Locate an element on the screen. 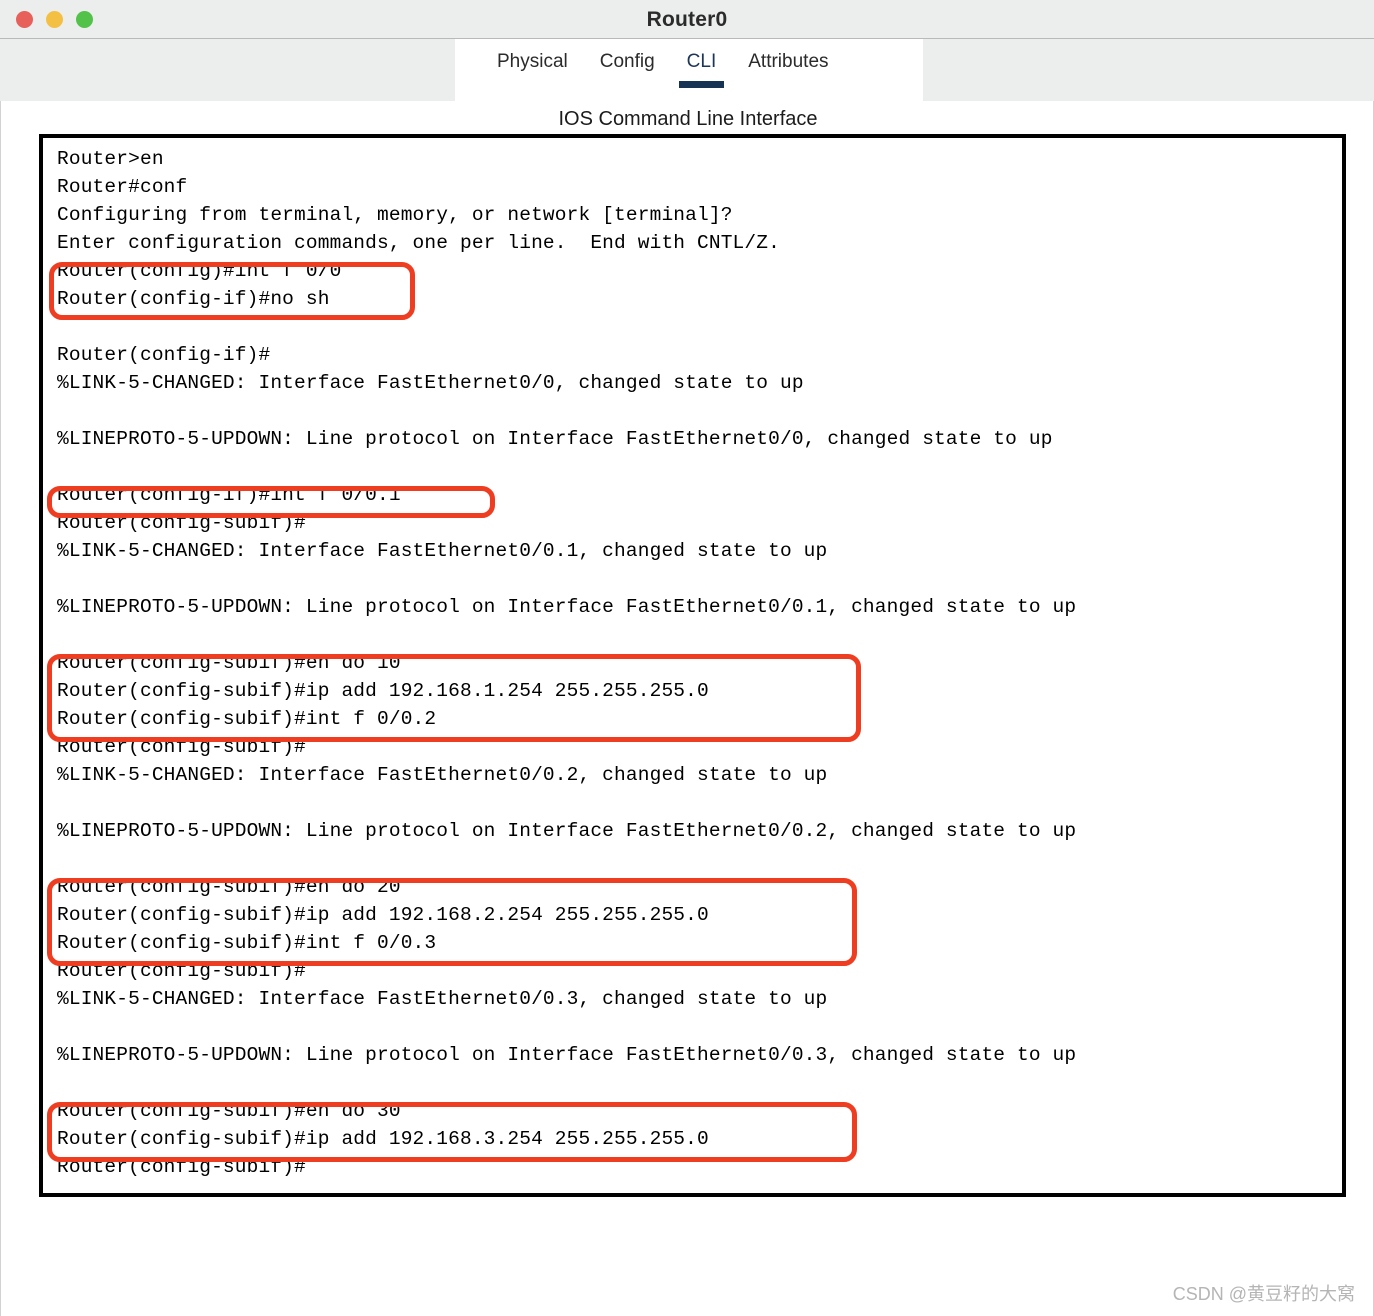 This screenshot has height=1316, width=1374. window-title: Router0 is located at coordinates (687, 19).